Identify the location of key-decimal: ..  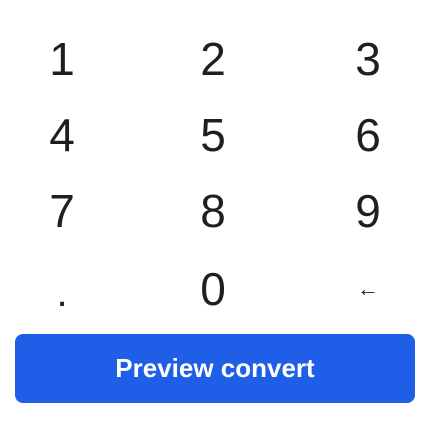
(62, 289).